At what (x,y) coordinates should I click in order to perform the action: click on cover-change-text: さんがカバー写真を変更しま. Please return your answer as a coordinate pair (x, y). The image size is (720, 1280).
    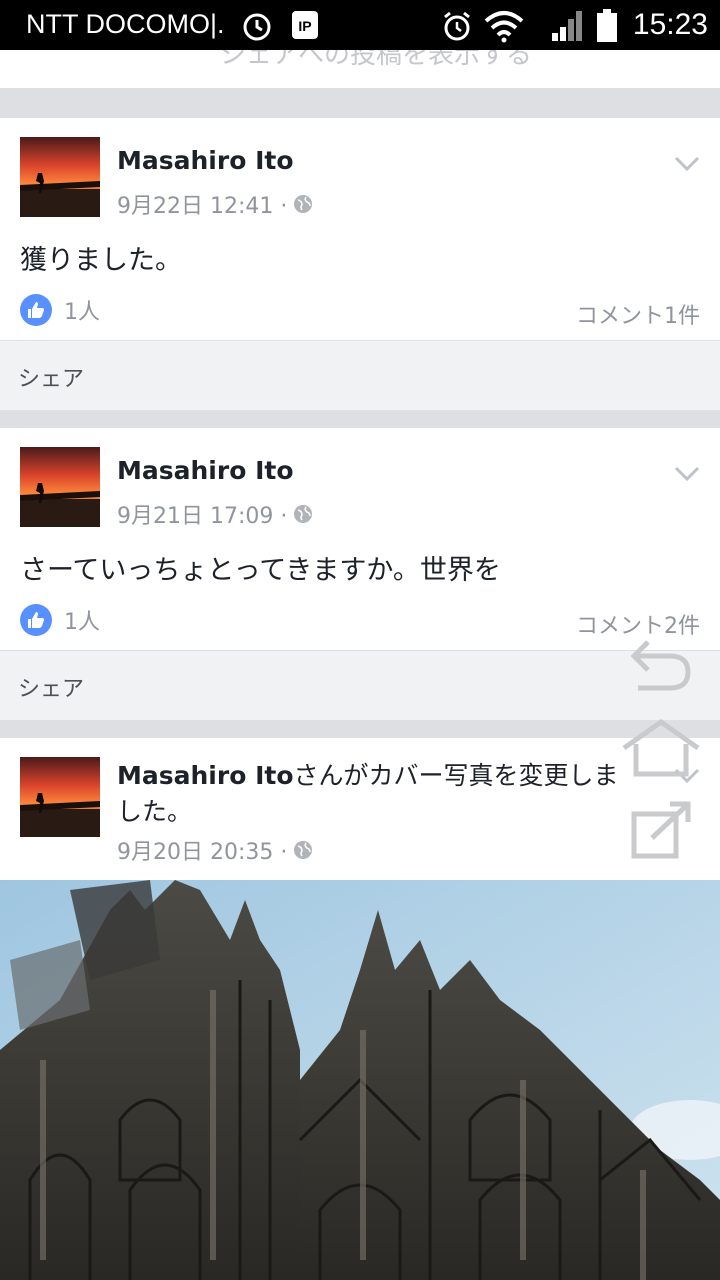
    Looking at the image, I should click on (456, 775).